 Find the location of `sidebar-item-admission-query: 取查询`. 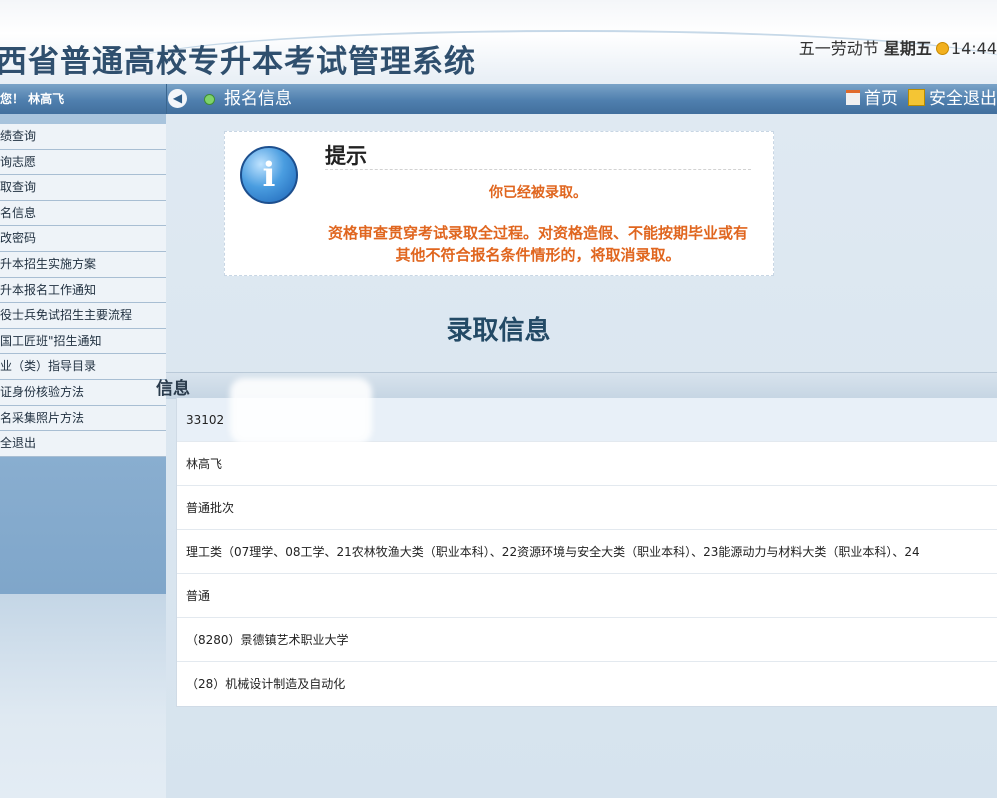

sidebar-item-admission-query: 取查询 is located at coordinates (83, 188).